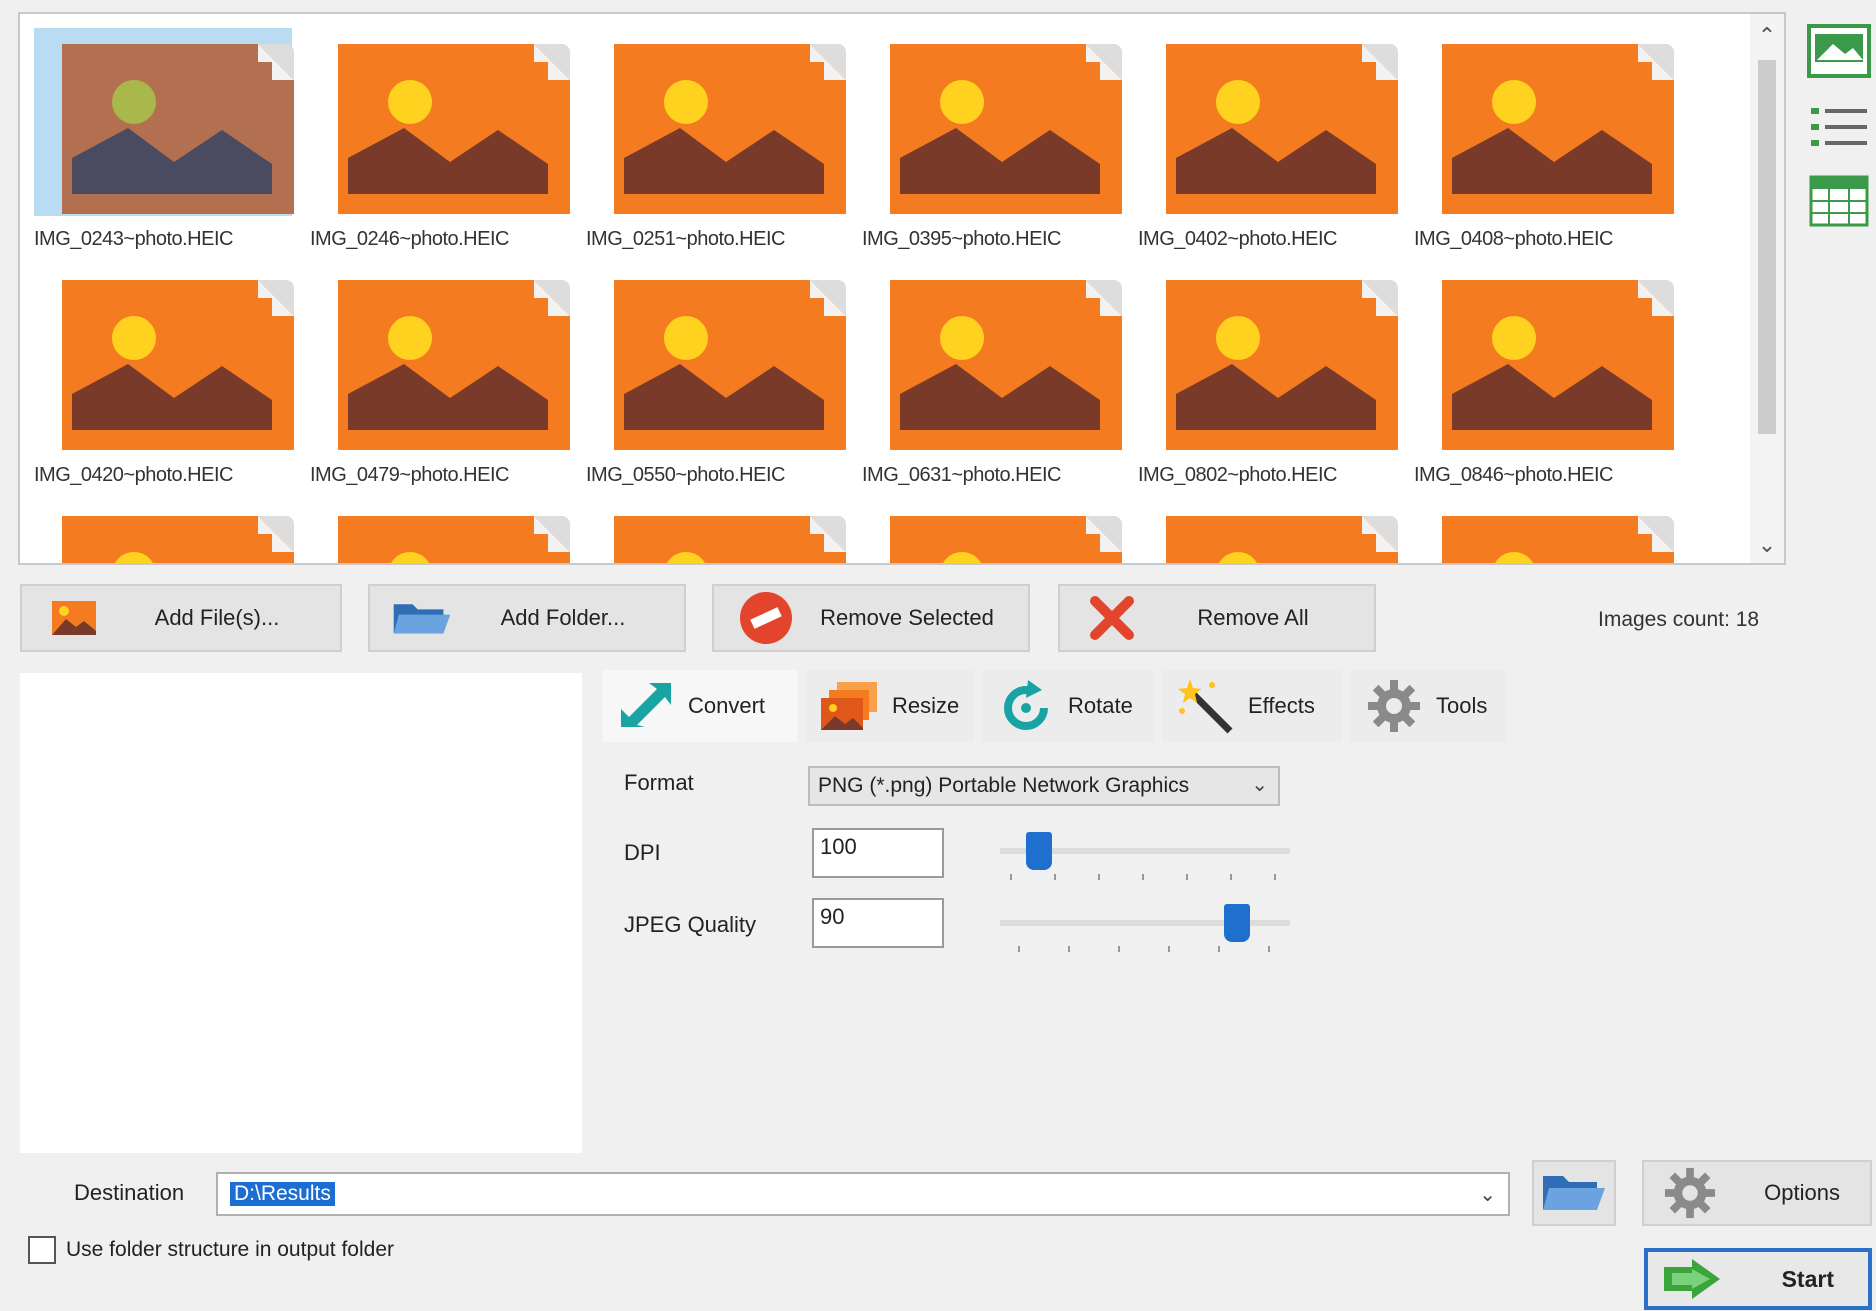 The image size is (1876, 1311). What do you see at coordinates (890, 706) in the screenshot?
I see `tab-resize: Resize` at bounding box center [890, 706].